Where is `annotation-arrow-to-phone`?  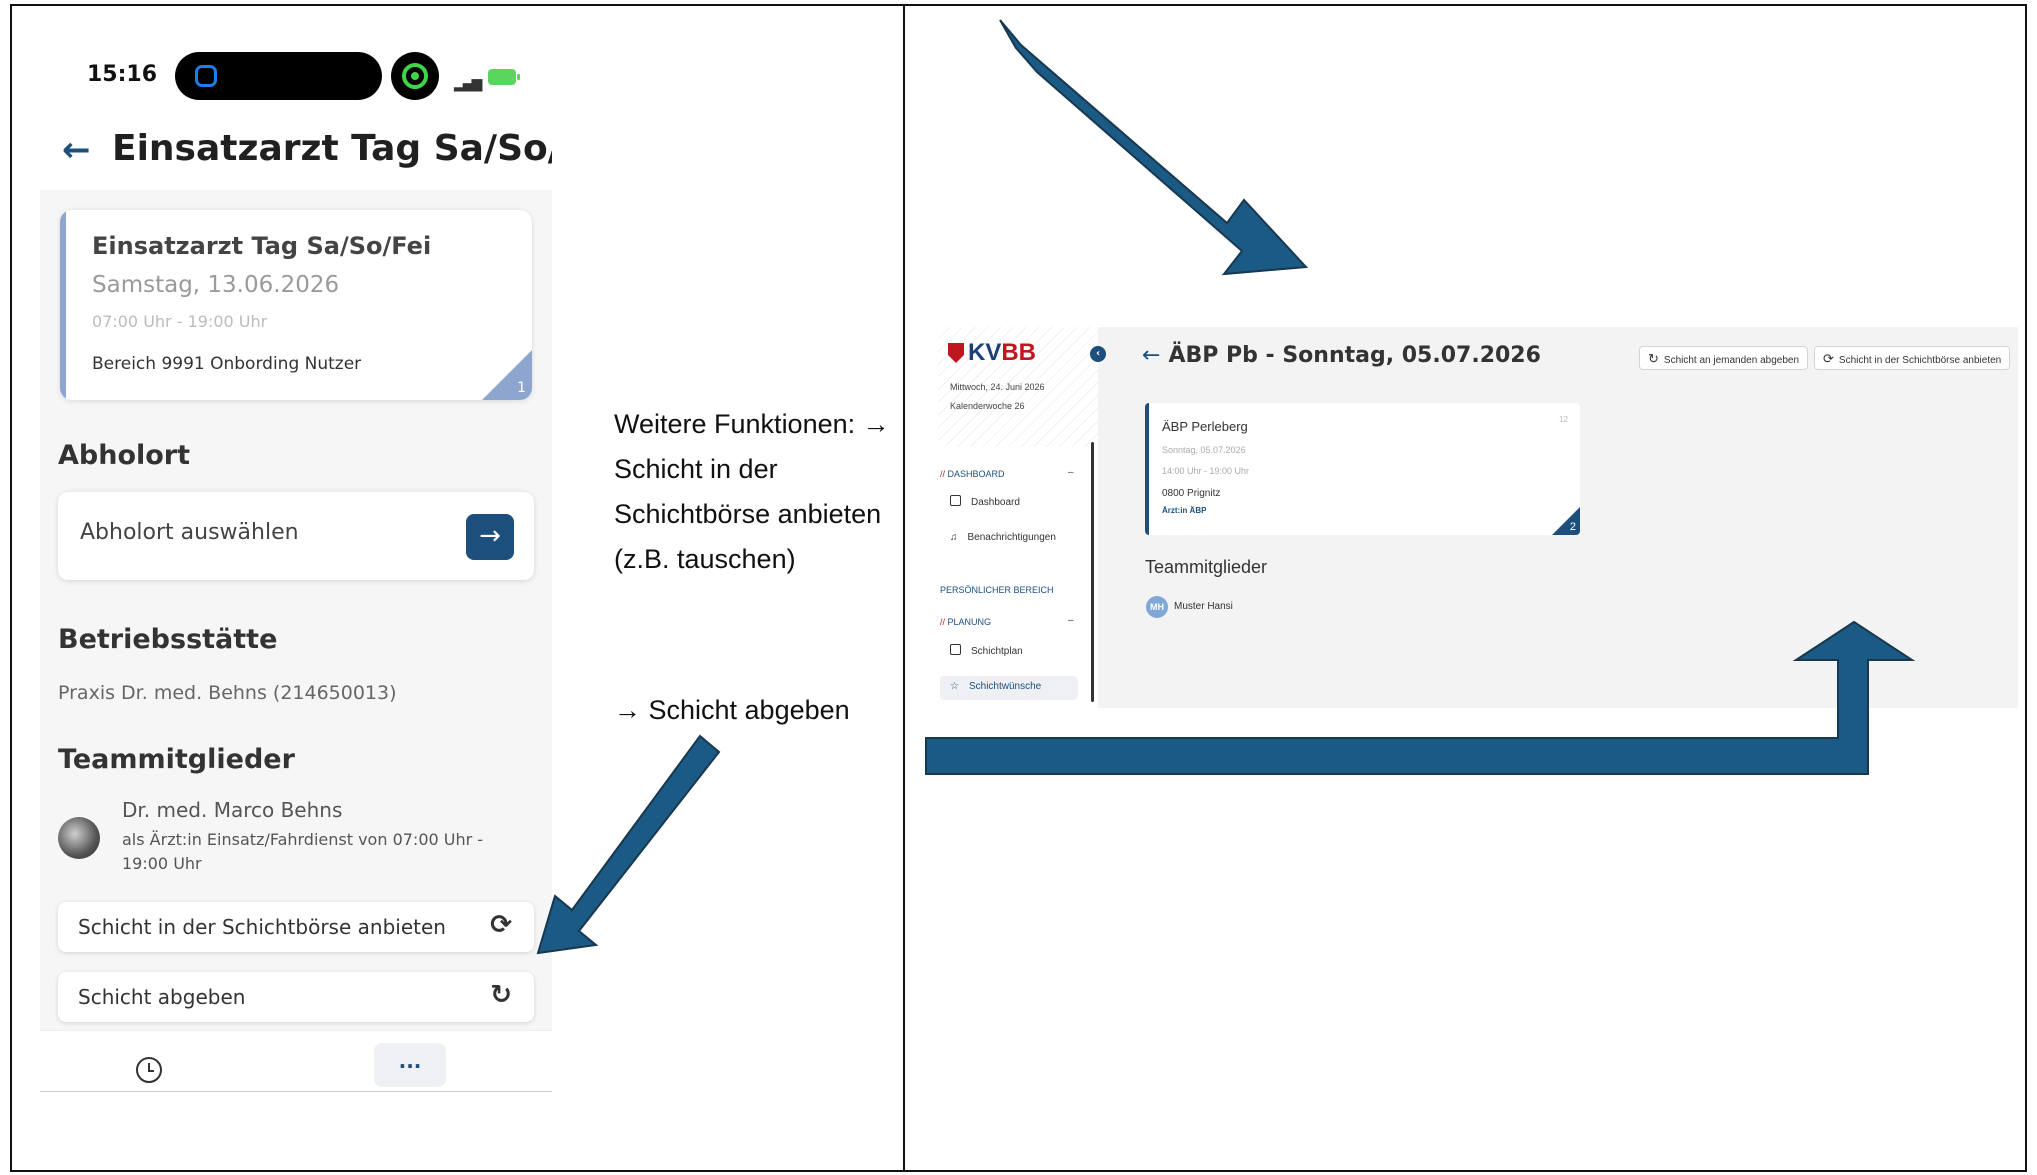
annotation-arrow-to-phone is located at coordinates (628, 844).